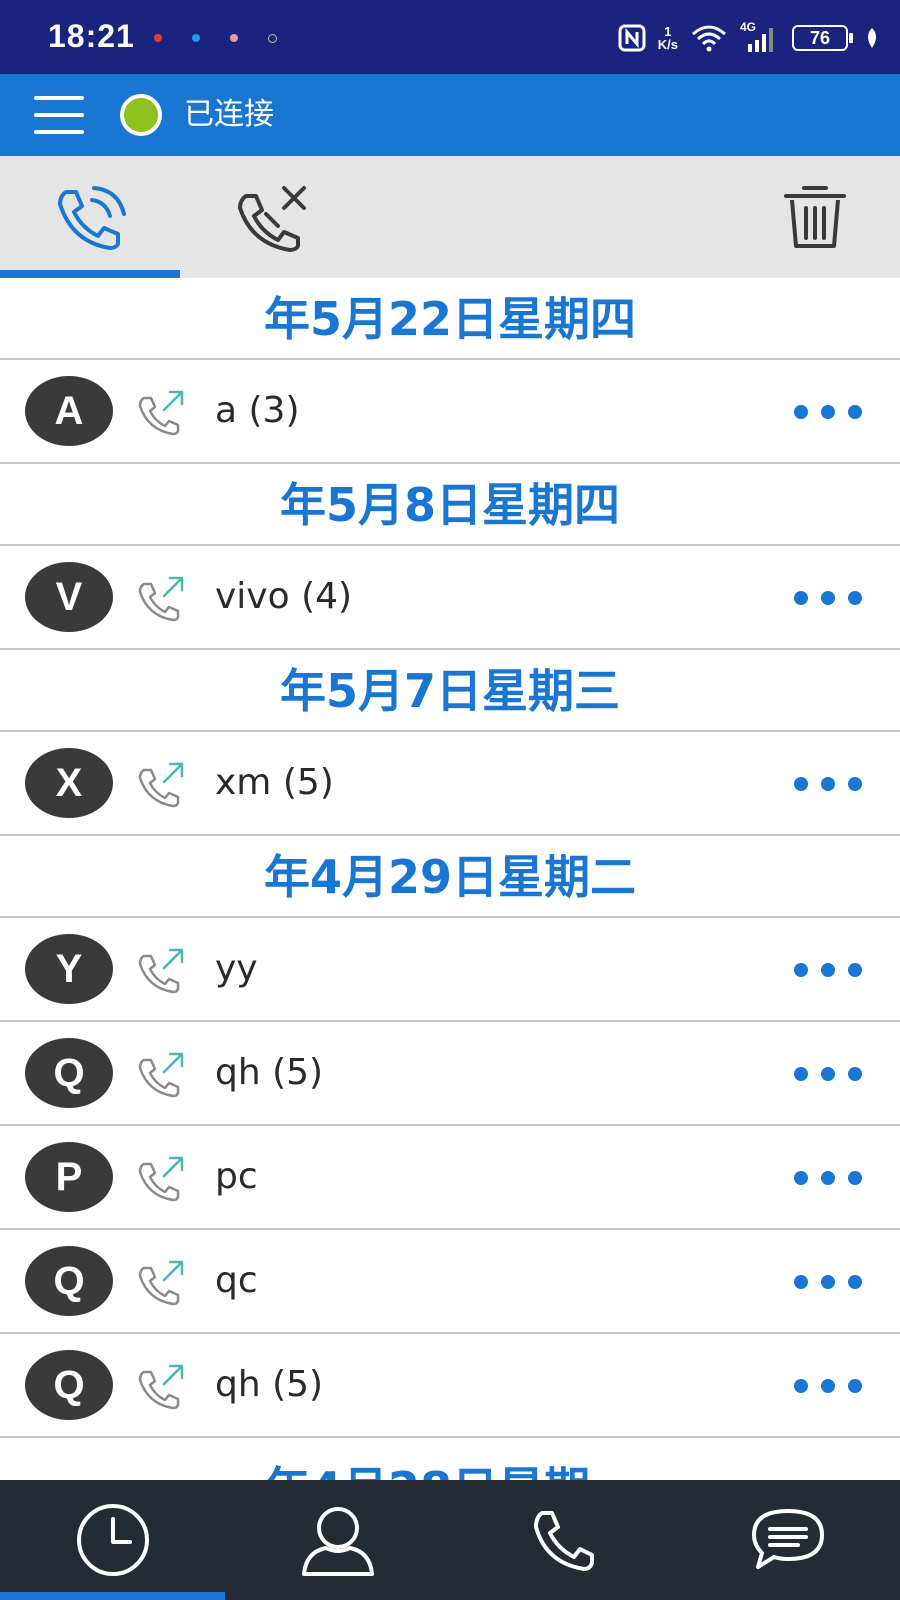 The image size is (900, 1600). I want to click on date-header: 年5月7日星期三, so click(450, 691).